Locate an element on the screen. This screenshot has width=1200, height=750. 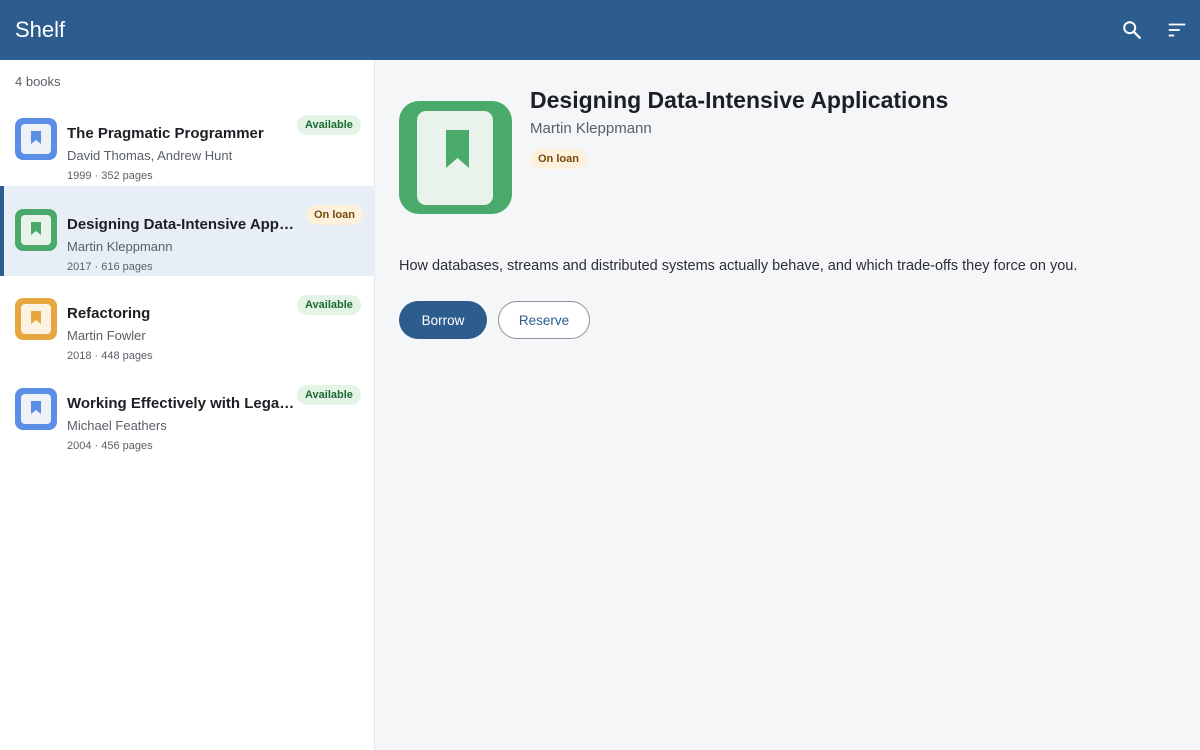
status-badge: On loan is located at coordinates (334, 215).